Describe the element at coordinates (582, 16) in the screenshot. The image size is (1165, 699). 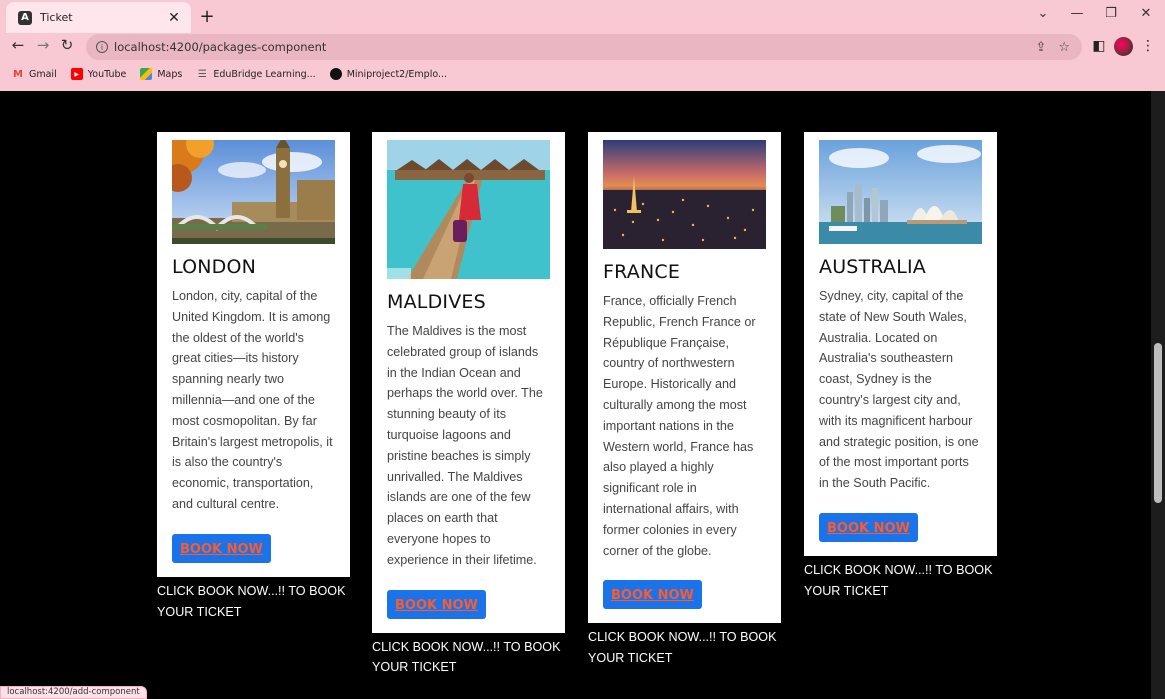
I see `tab-bar: A Ticket ✕ + ⌄ — ❐ ✕` at that location.